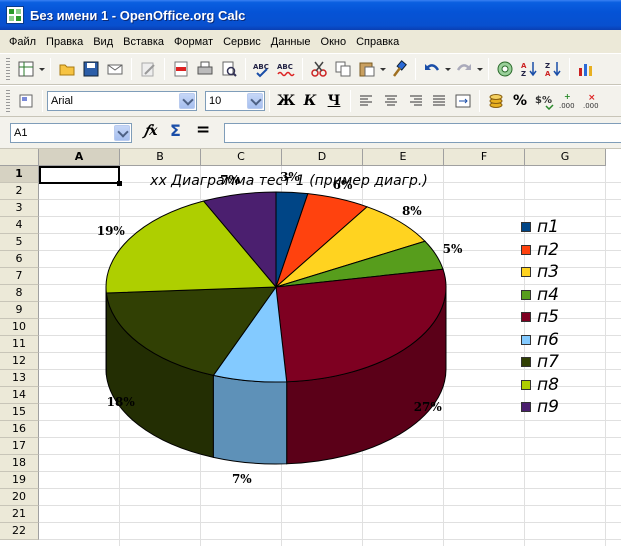  Describe the element at coordinates (205, 69) in the screenshot. I see `print-icon` at that location.